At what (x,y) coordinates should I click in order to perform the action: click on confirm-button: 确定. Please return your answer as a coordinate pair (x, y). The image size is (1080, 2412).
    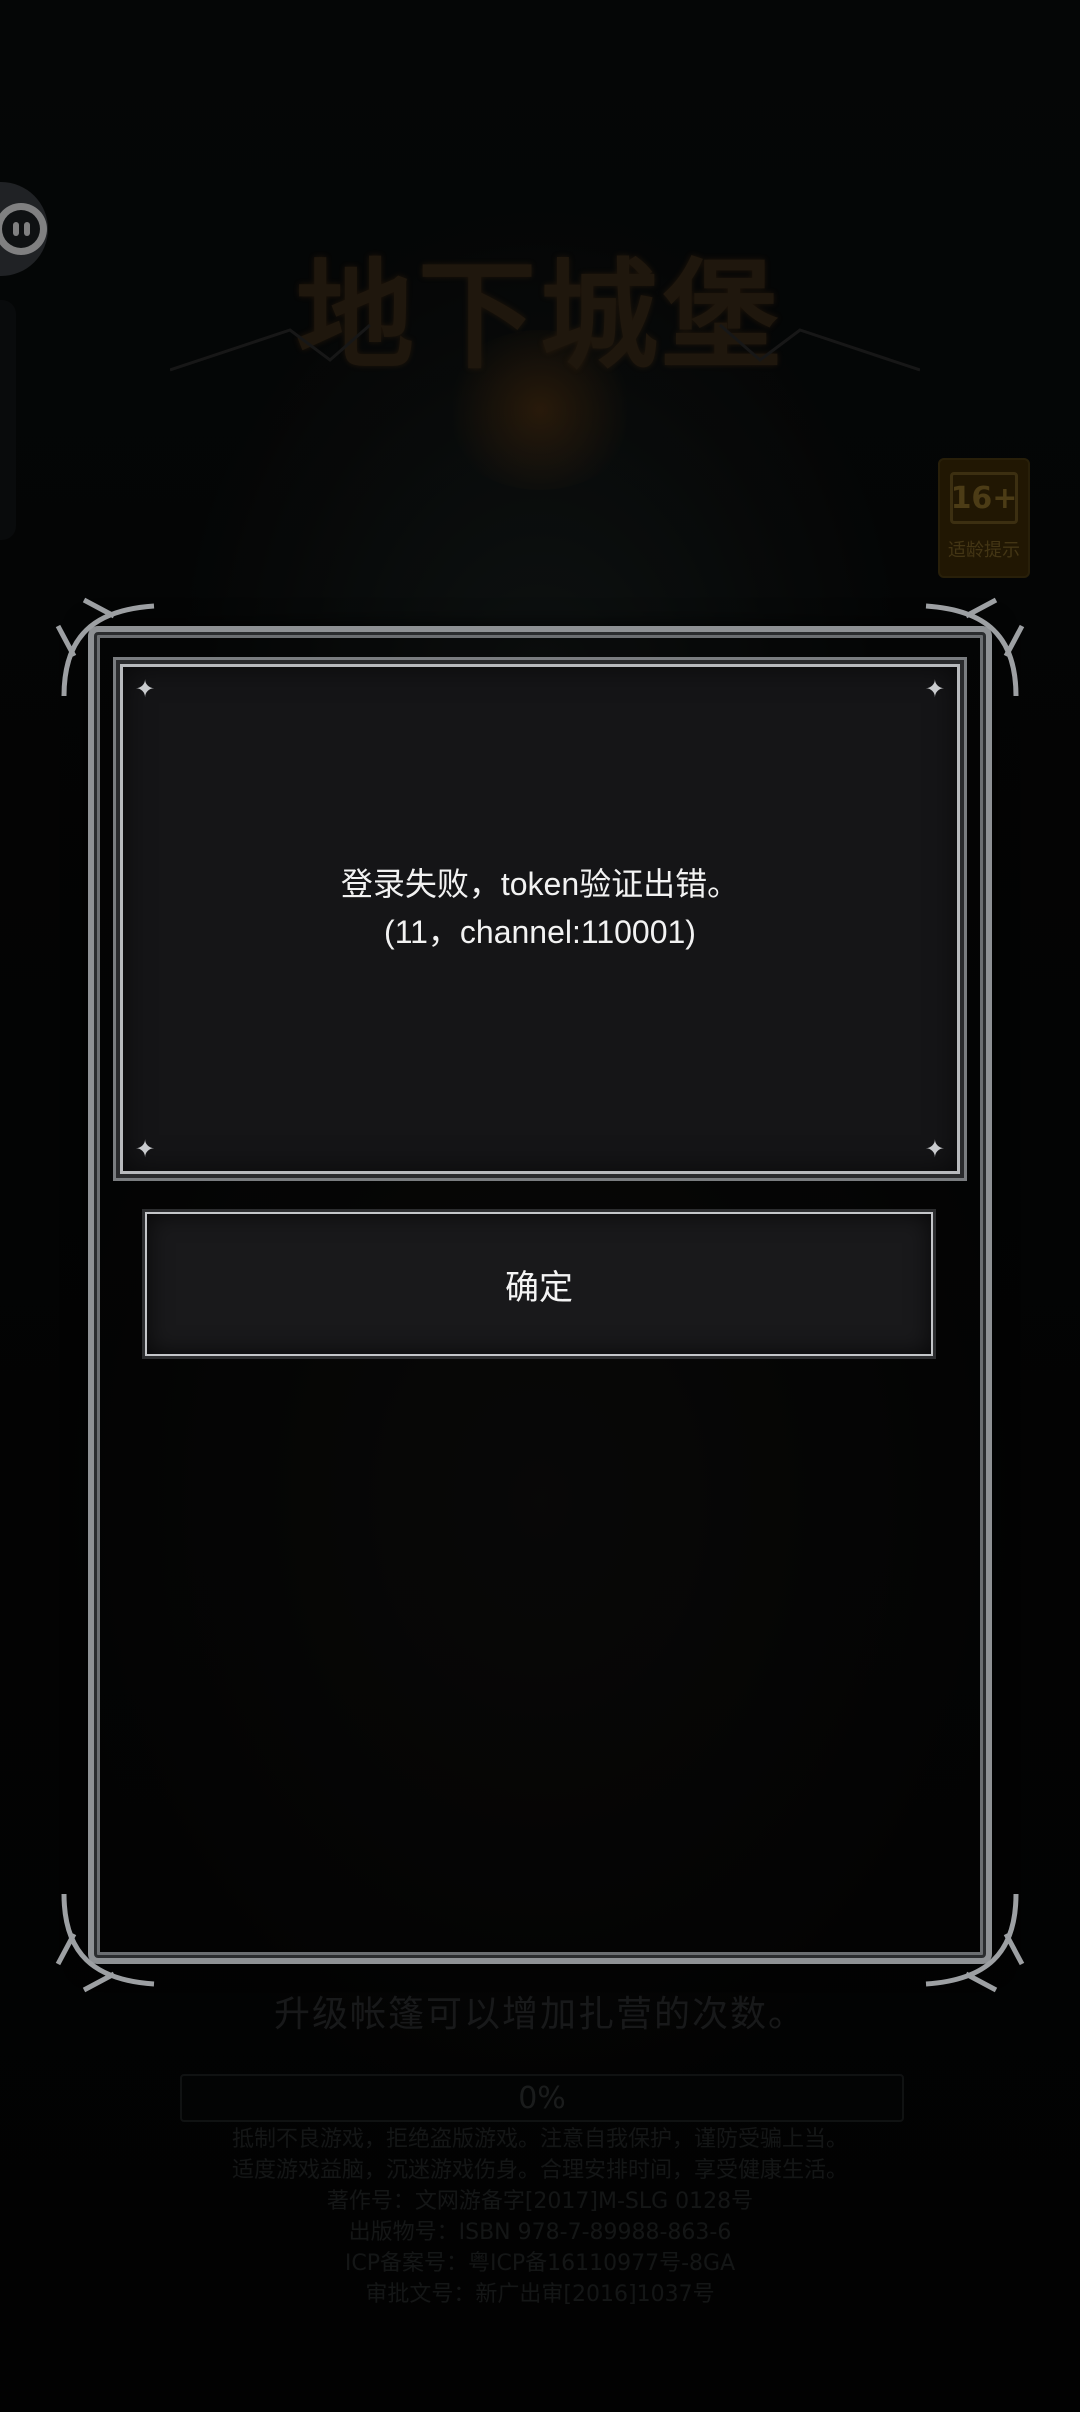
    Looking at the image, I should click on (539, 1284).